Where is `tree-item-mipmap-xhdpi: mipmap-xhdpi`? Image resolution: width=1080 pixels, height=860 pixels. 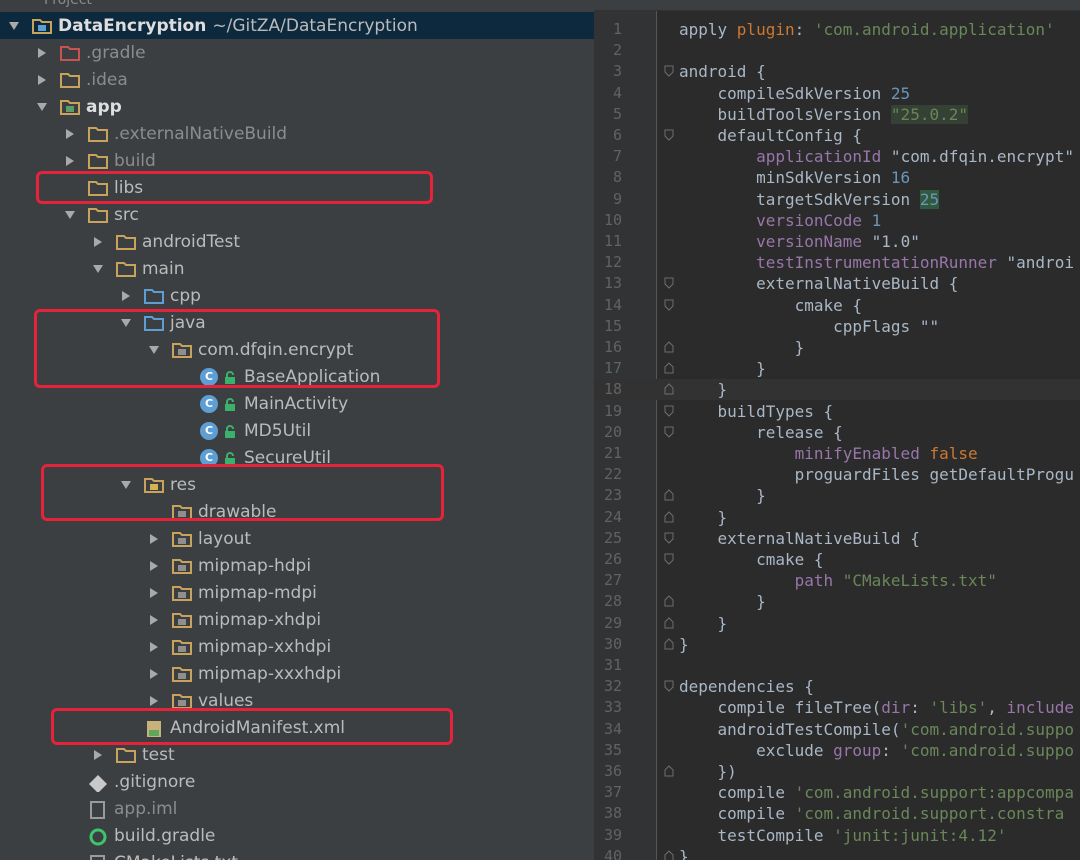 tree-item-mipmap-xhdpi: mipmap-xhdpi is located at coordinates (297, 619).